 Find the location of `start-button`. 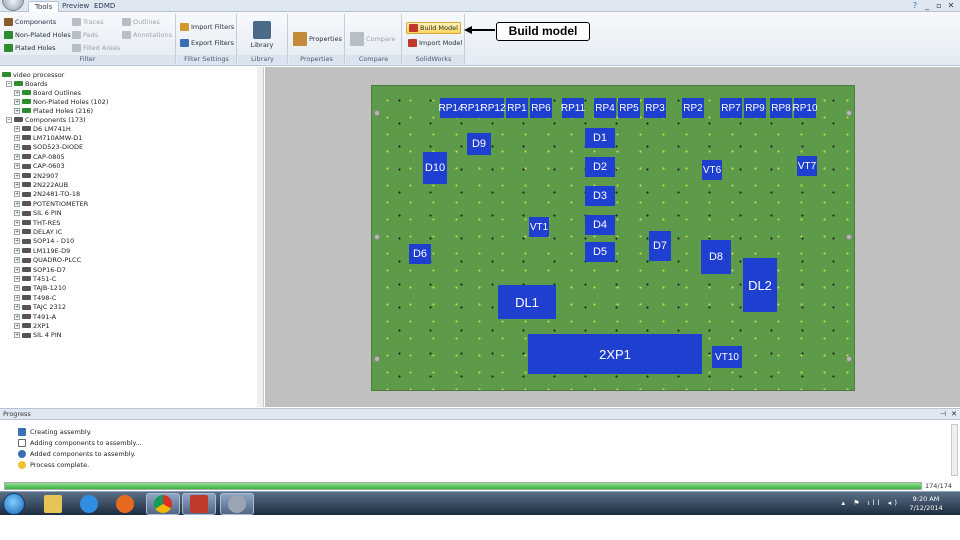

start-button is located at coordinates (14, 504).